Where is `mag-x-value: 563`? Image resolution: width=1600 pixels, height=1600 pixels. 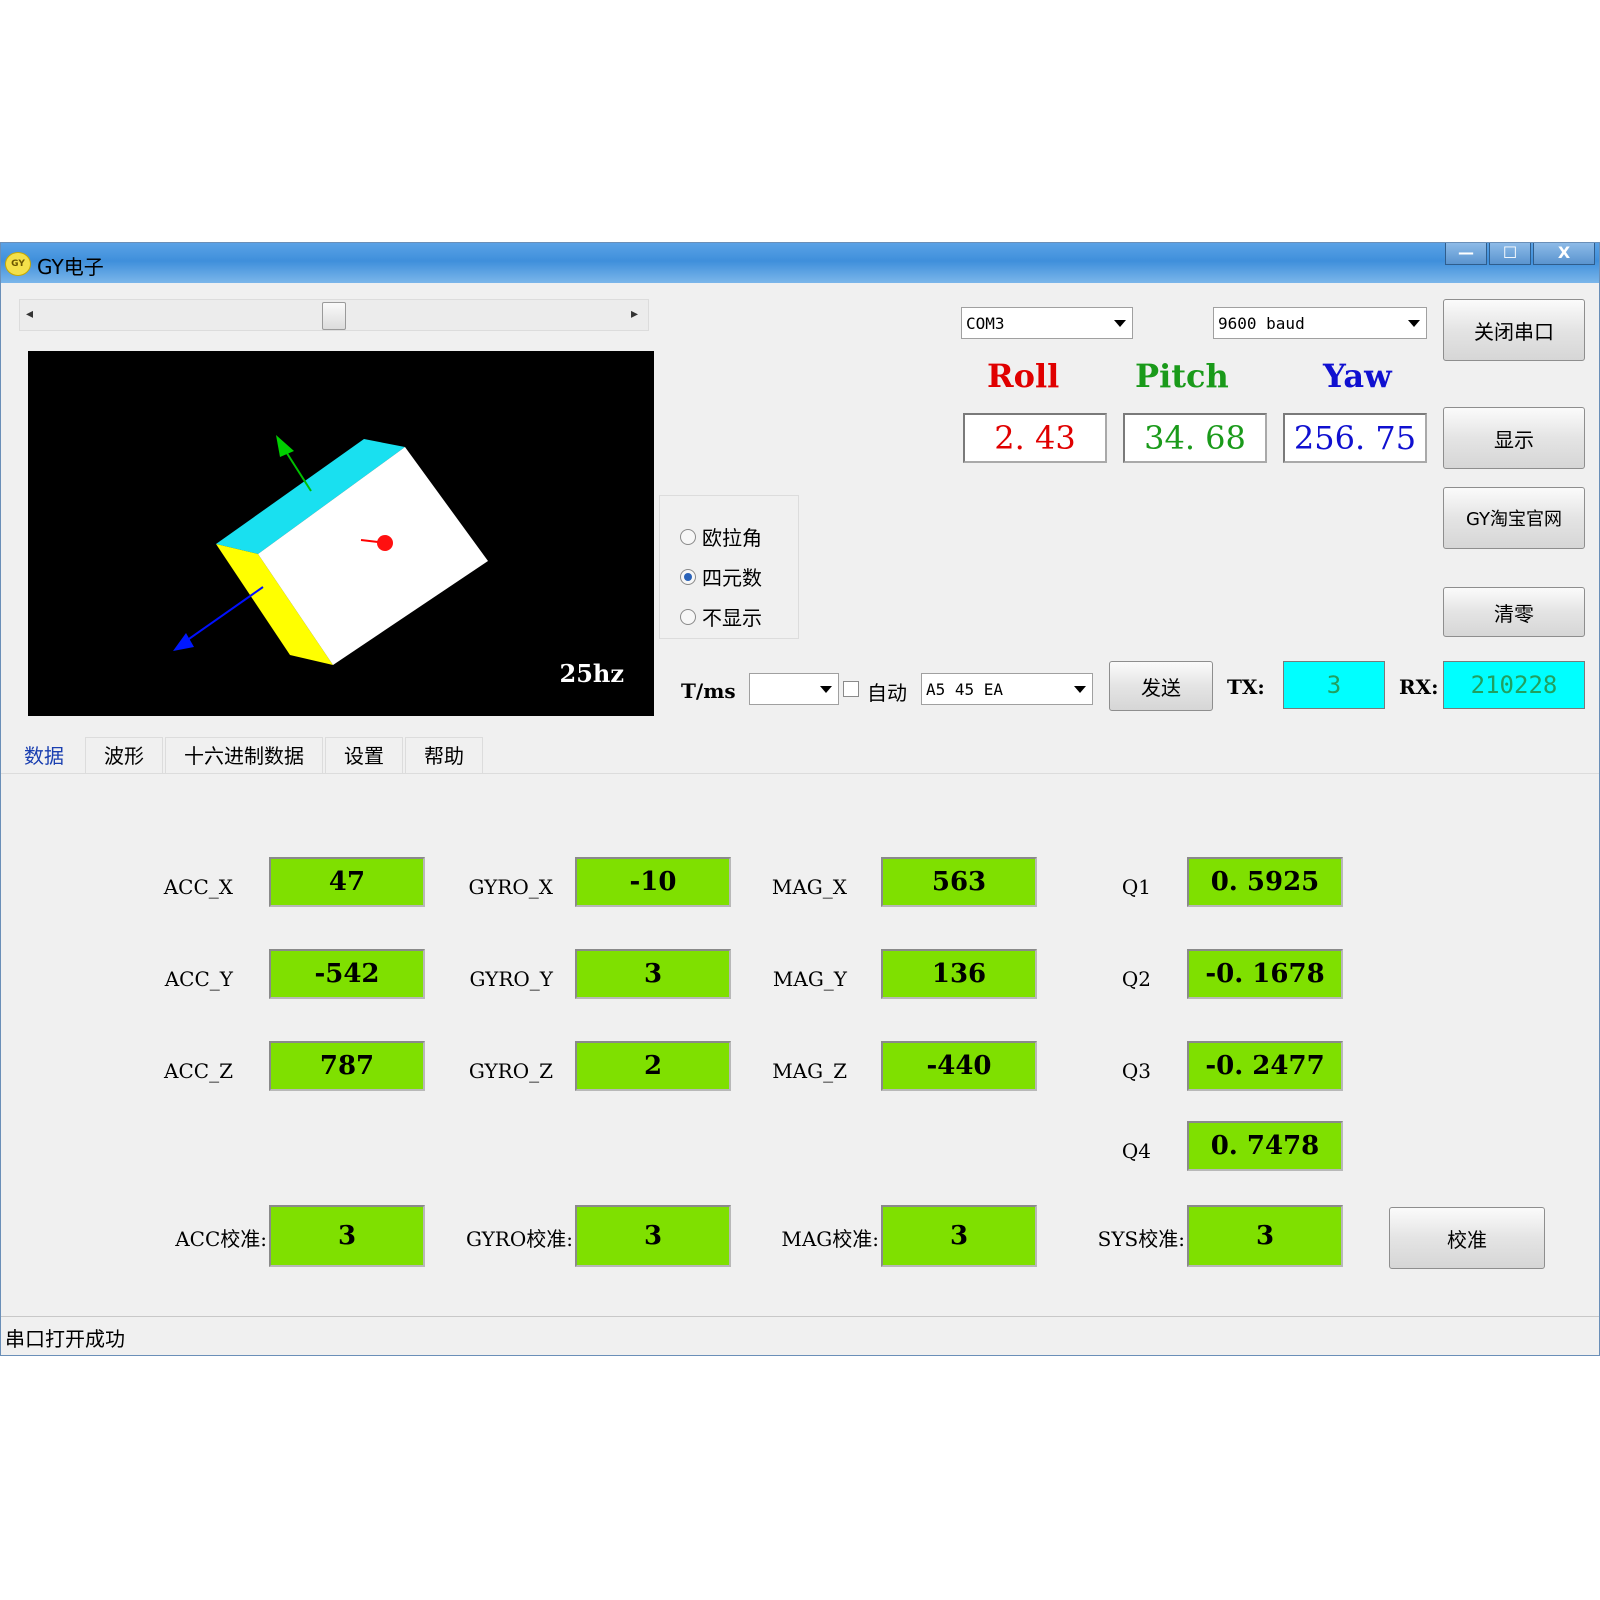 mag-x-value: 563 is located at coordinates (959, 882).